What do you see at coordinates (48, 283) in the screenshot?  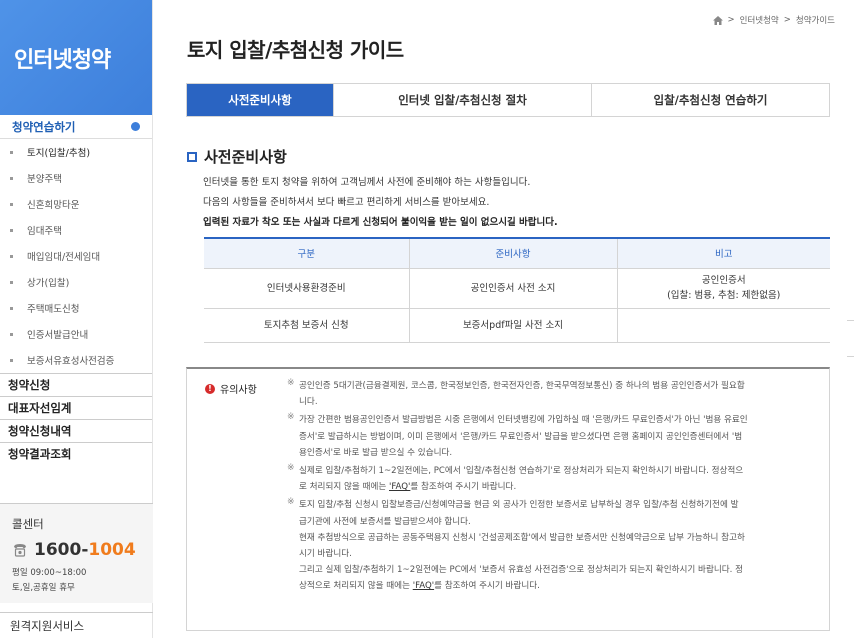 I see `sub-item-label: 상가(입찰)` at bounding box center [48, 283].